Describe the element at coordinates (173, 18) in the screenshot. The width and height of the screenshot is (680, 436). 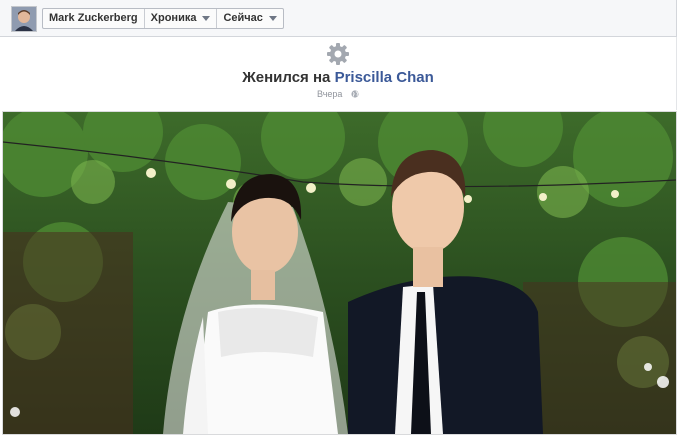
I see `timeline-section-label: Хроника` at that location.